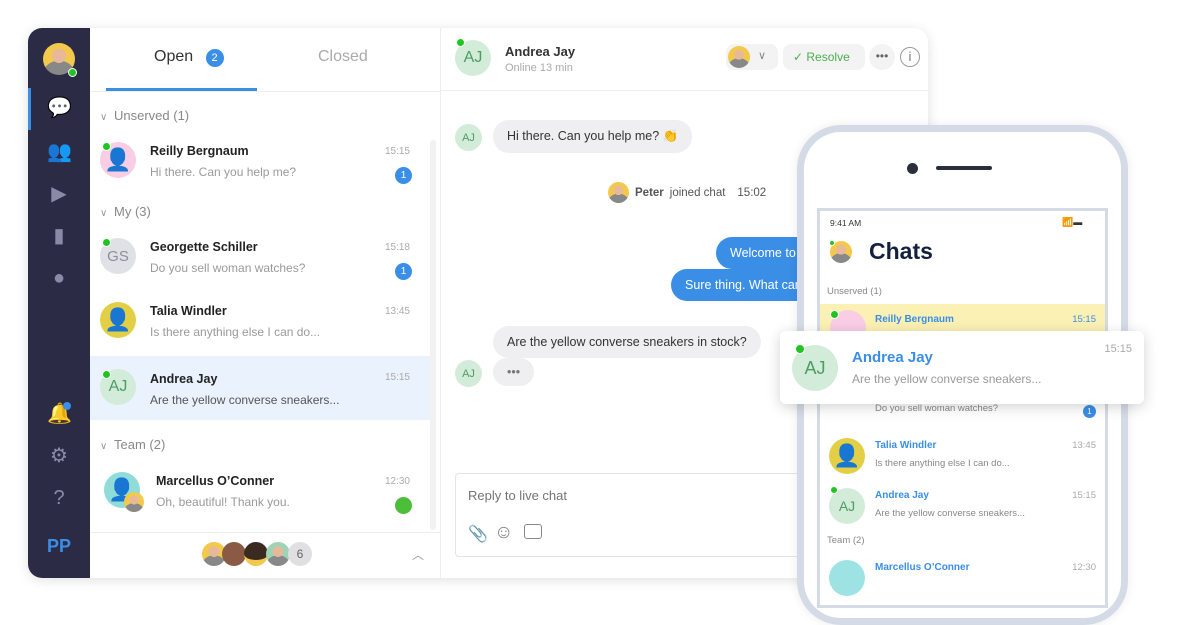 This screenshot has width=1200, height=625. I want to click on section-team: ∨ Team (2), so click(132, 444).